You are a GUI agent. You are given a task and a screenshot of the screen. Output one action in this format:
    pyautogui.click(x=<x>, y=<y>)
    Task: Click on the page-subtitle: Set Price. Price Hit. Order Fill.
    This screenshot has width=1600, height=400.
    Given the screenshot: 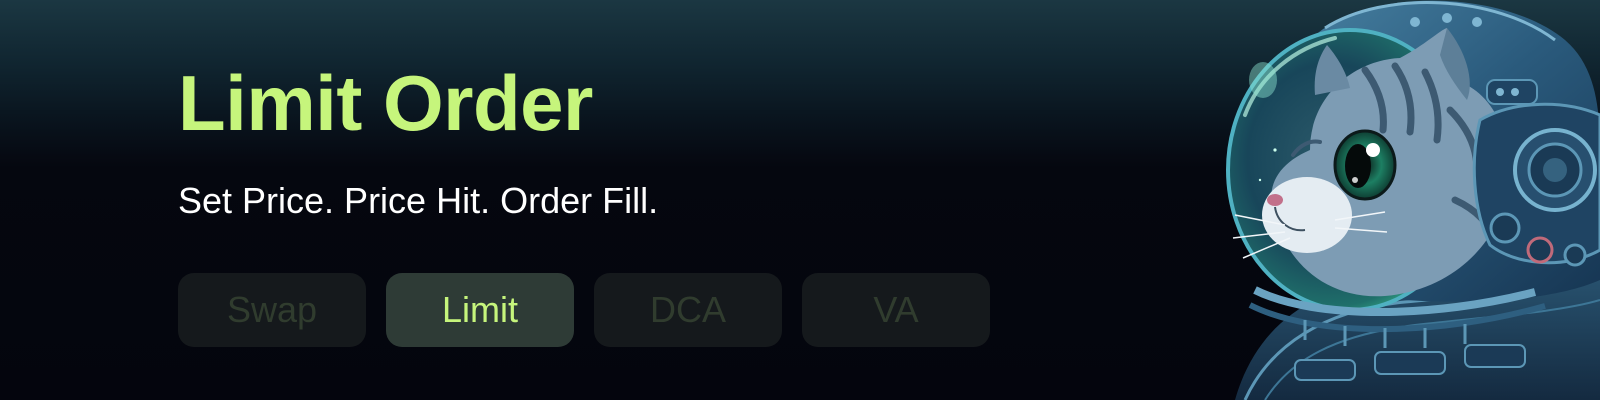 What is the action you would take?
    pyautogui.click(x=418, y=200)
    